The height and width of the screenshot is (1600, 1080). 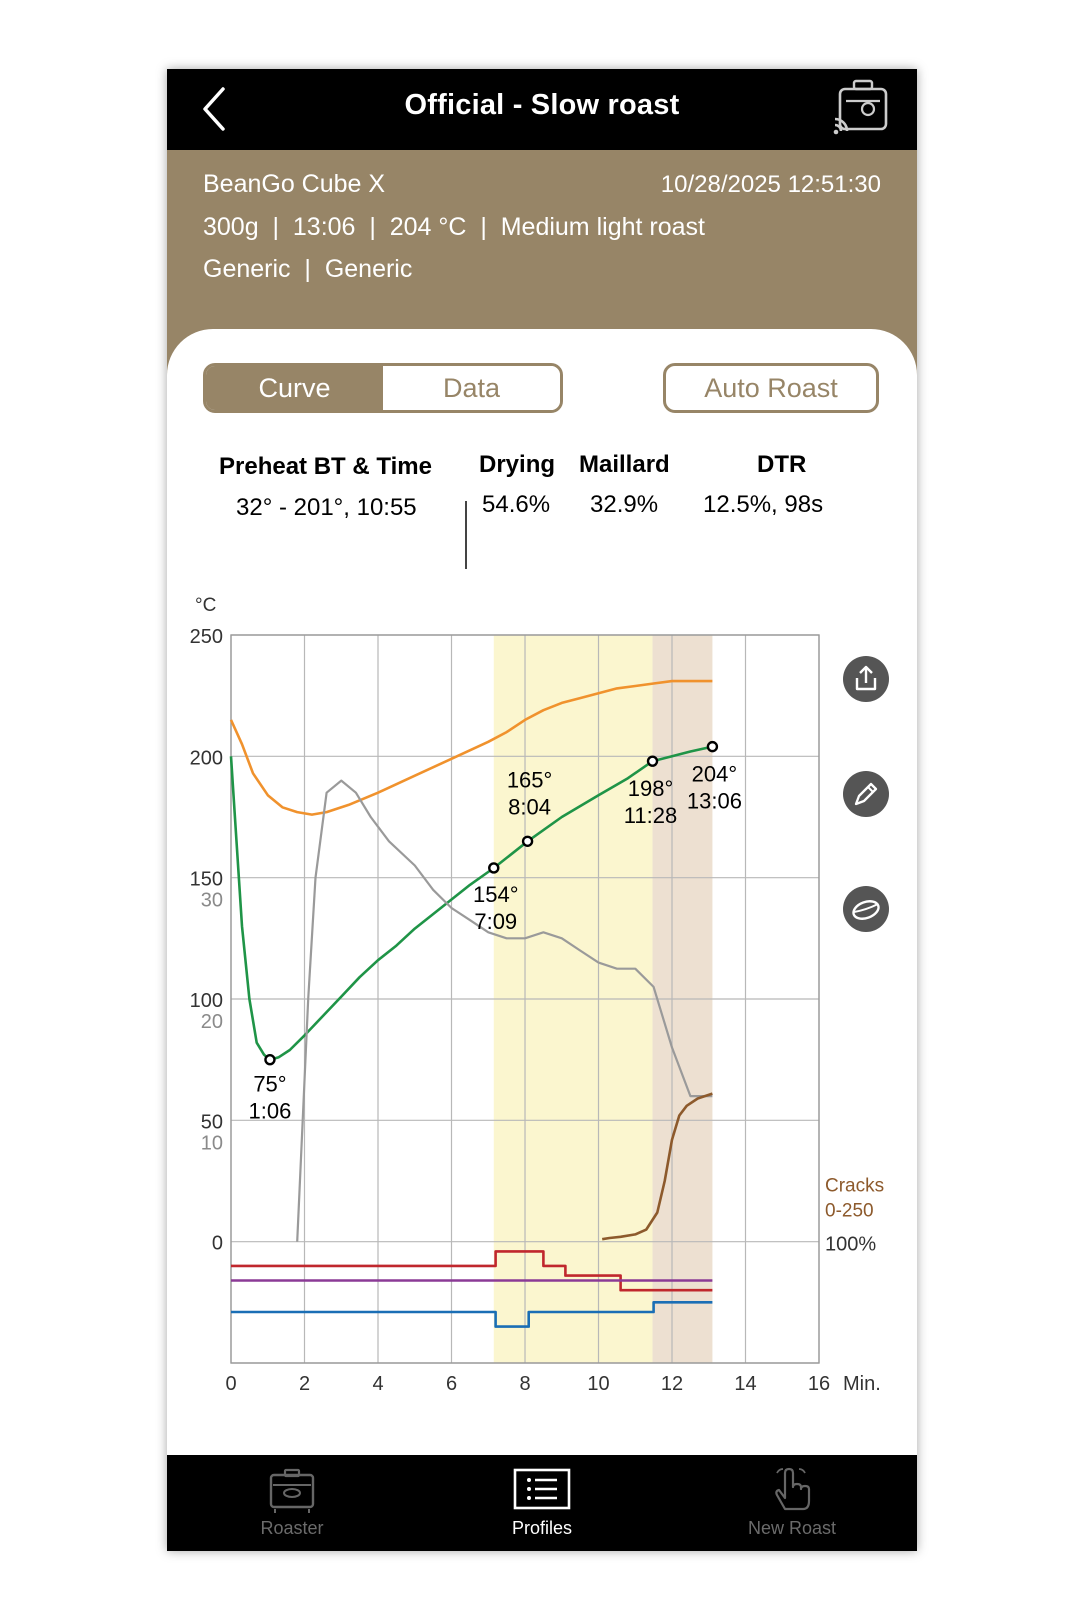 What do you see at coordinates (650, 815) in the screenshot?
I see `event-time-label: 11:28` at bounding box center [650, 815].